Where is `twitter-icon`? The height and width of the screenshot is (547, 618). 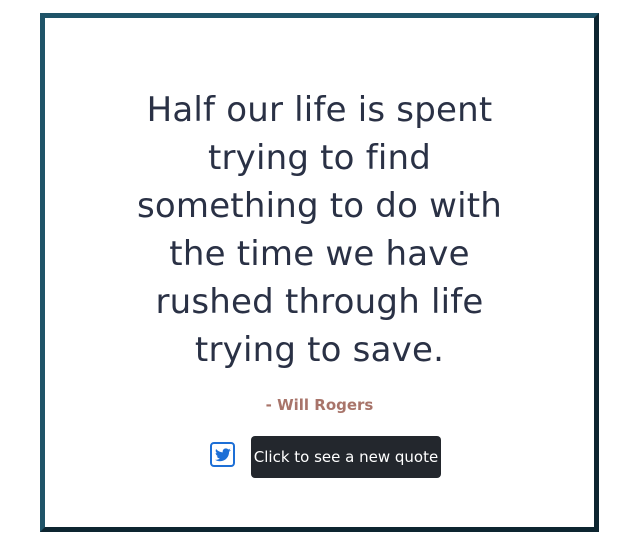 twitter-icon is located at coordinates (222, 454).